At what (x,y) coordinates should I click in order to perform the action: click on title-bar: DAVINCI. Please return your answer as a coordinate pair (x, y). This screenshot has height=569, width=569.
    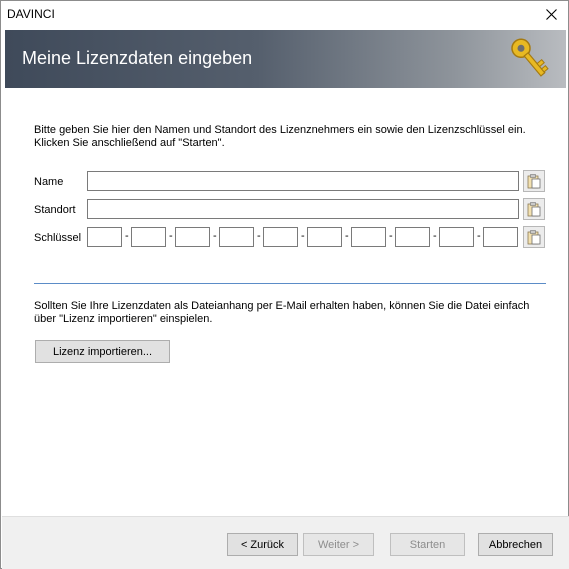
    Looking at the image, I should click on (284, 14).